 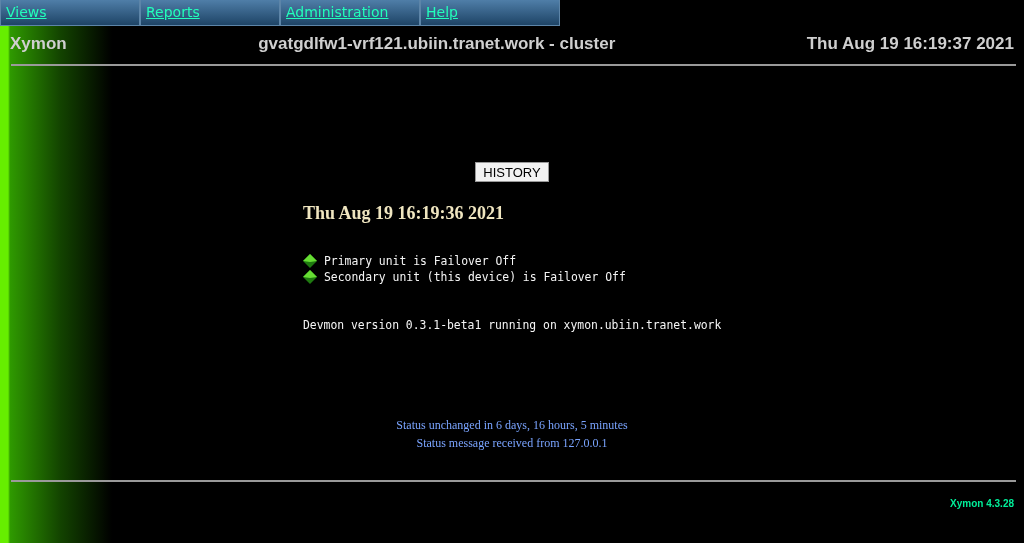 I want to click on status-message: Secondary unit (this device) is Failover Off, so click(x=475, y=277).